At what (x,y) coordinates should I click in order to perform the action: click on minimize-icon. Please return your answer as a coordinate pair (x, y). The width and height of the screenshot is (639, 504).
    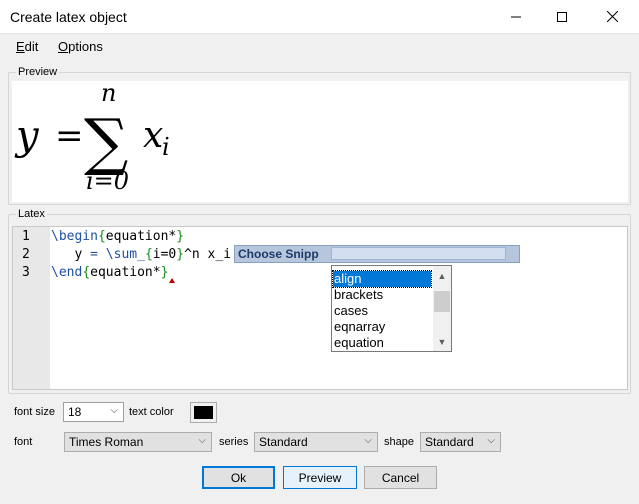
    Looking at the image, I should click on (516, 16).